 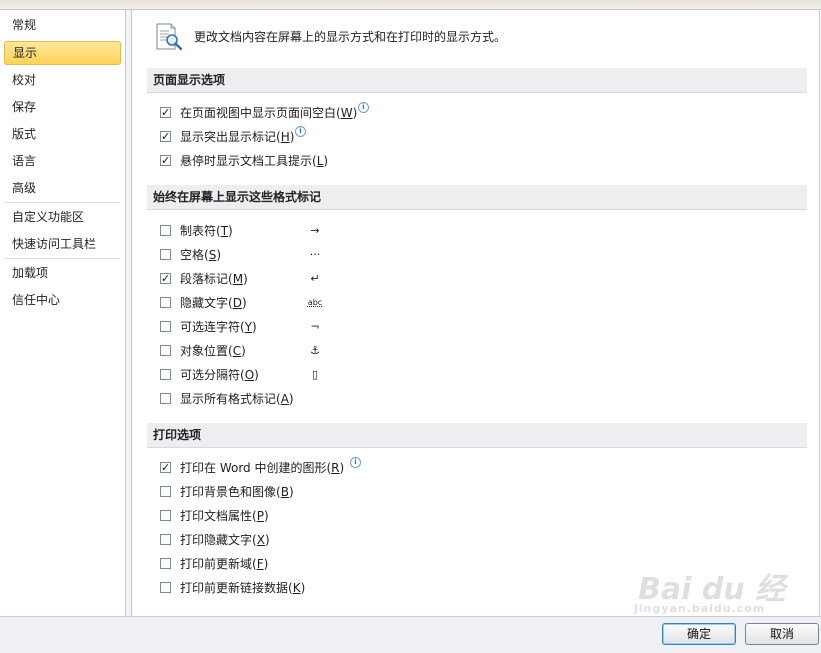 I want to click on tab-arrow-icon: →, so click(x=315, y=230).